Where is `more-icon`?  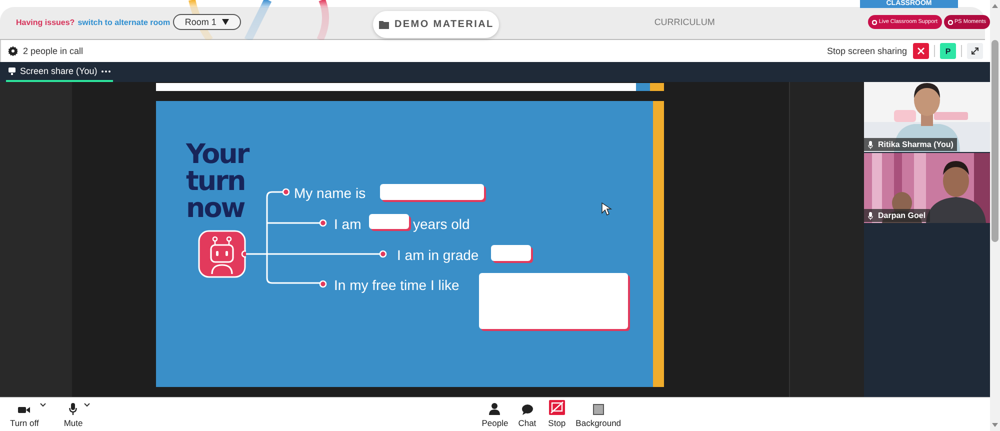 more-icon is located at coordinates (106, 71).